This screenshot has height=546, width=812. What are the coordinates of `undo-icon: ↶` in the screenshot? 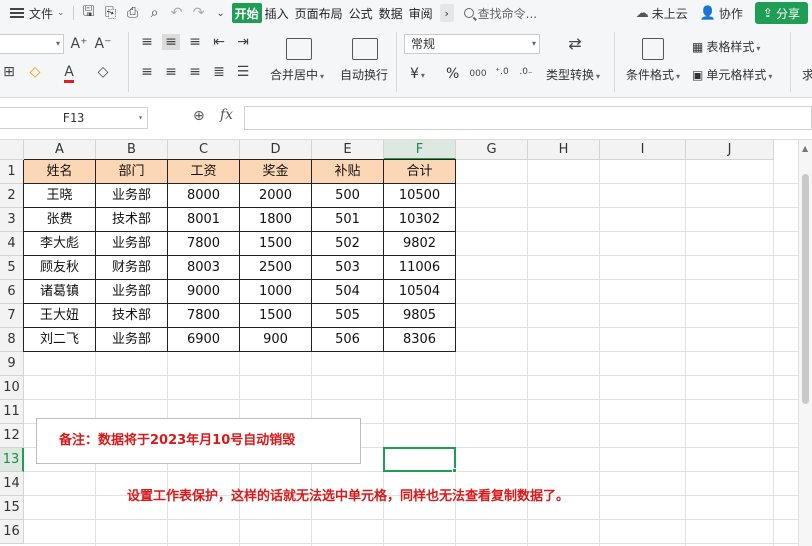 It's located at (177, 13).